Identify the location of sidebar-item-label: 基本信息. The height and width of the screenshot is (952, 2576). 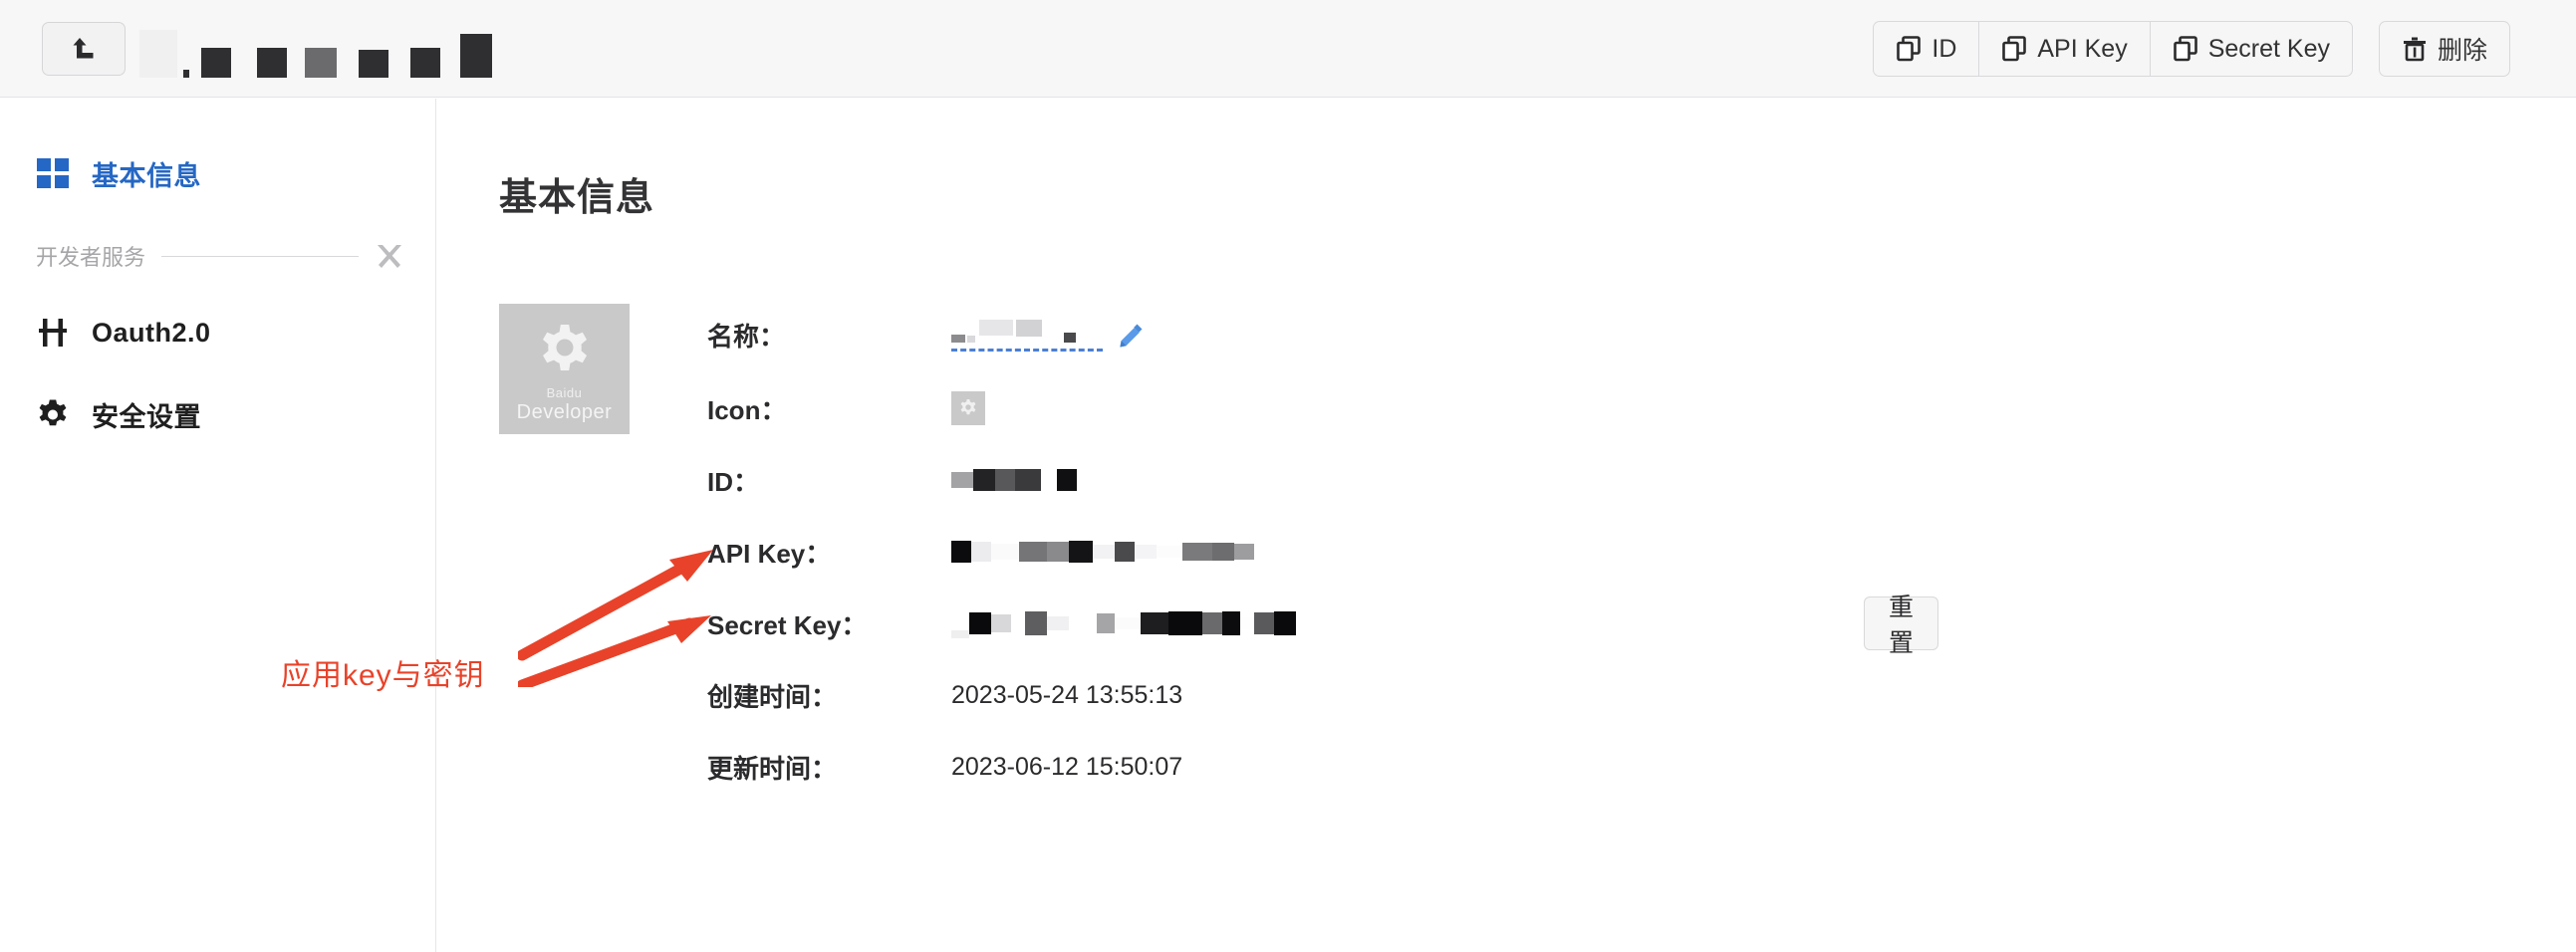
(146, 176).